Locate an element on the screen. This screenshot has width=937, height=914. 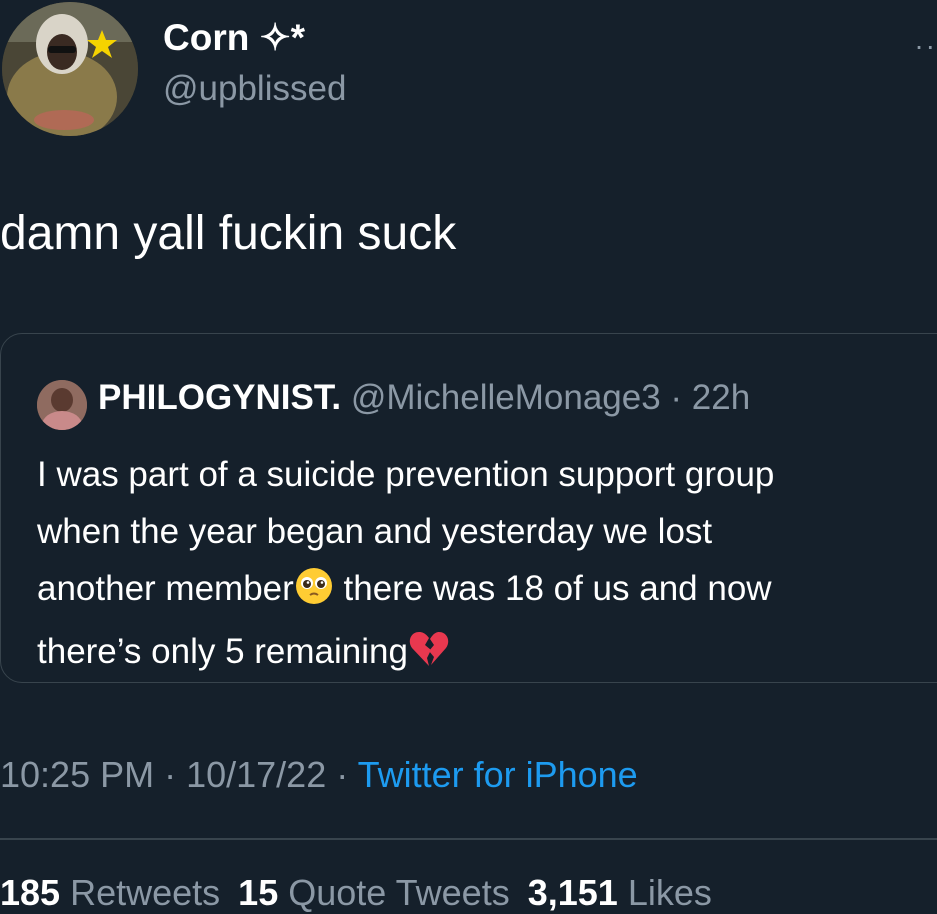
likes-count: 3,151 is located at coordinates (572, 892).